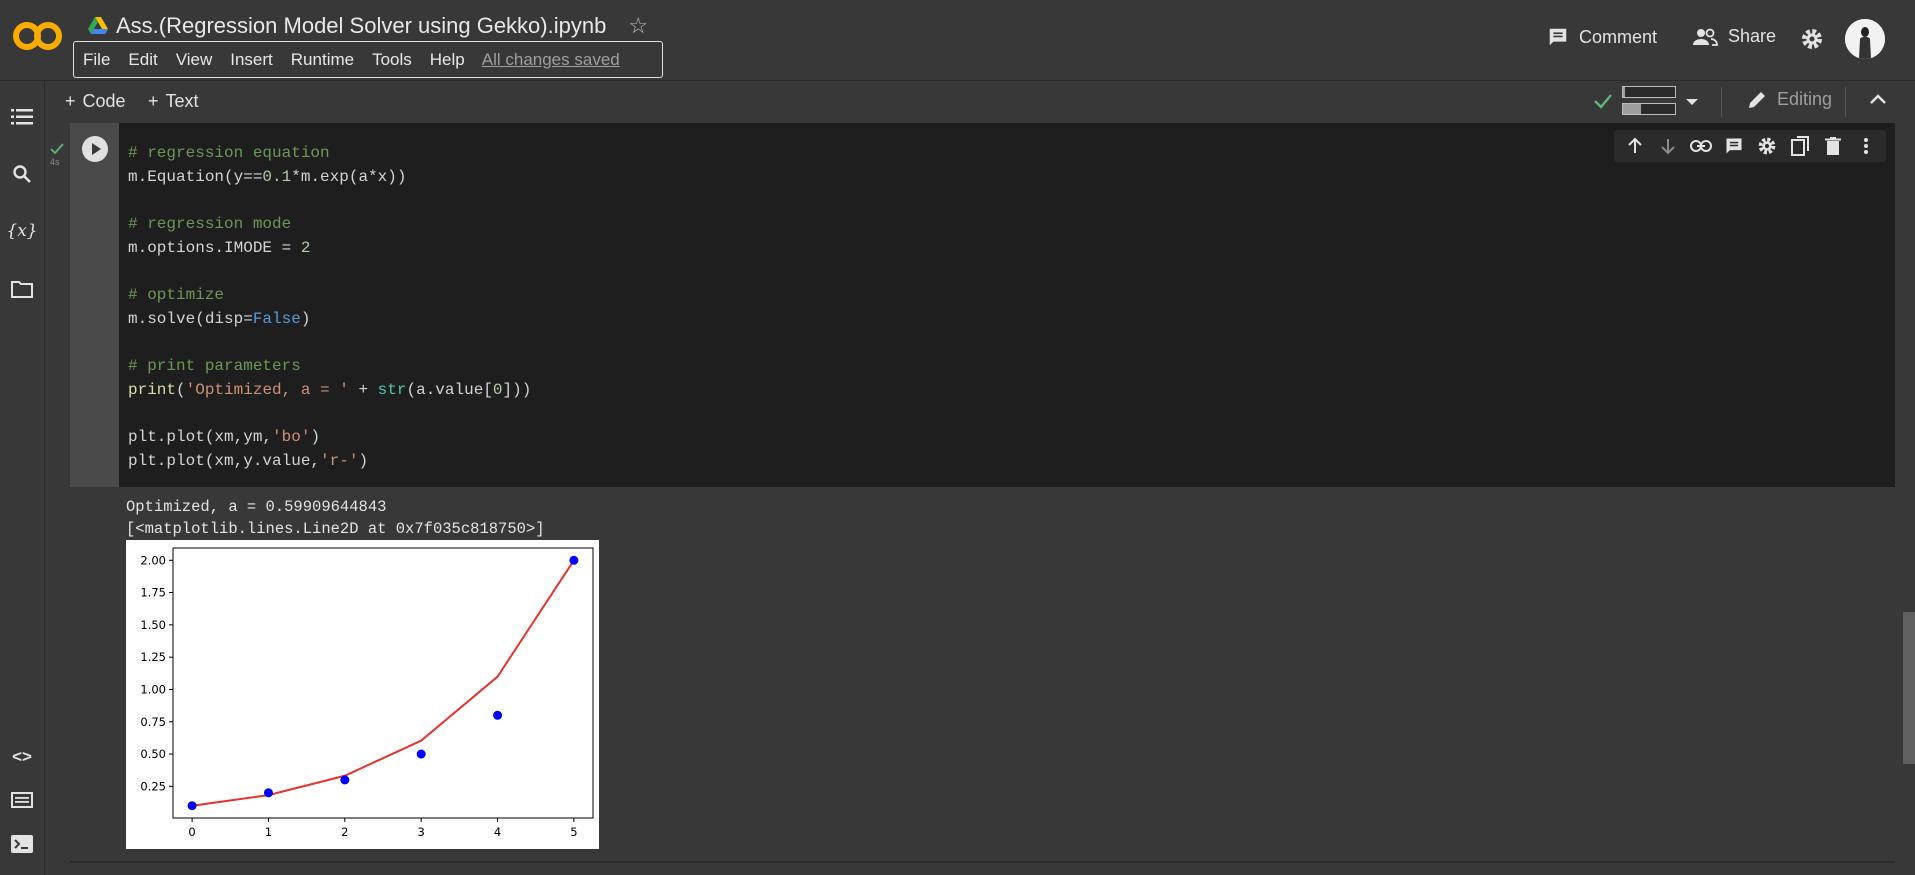 Image resolution: width=1915 pixels, height=875 pixels. Describe the element at coordinates (497, 832) in the screenshot. I see `x-tick-label: 4` at that location.